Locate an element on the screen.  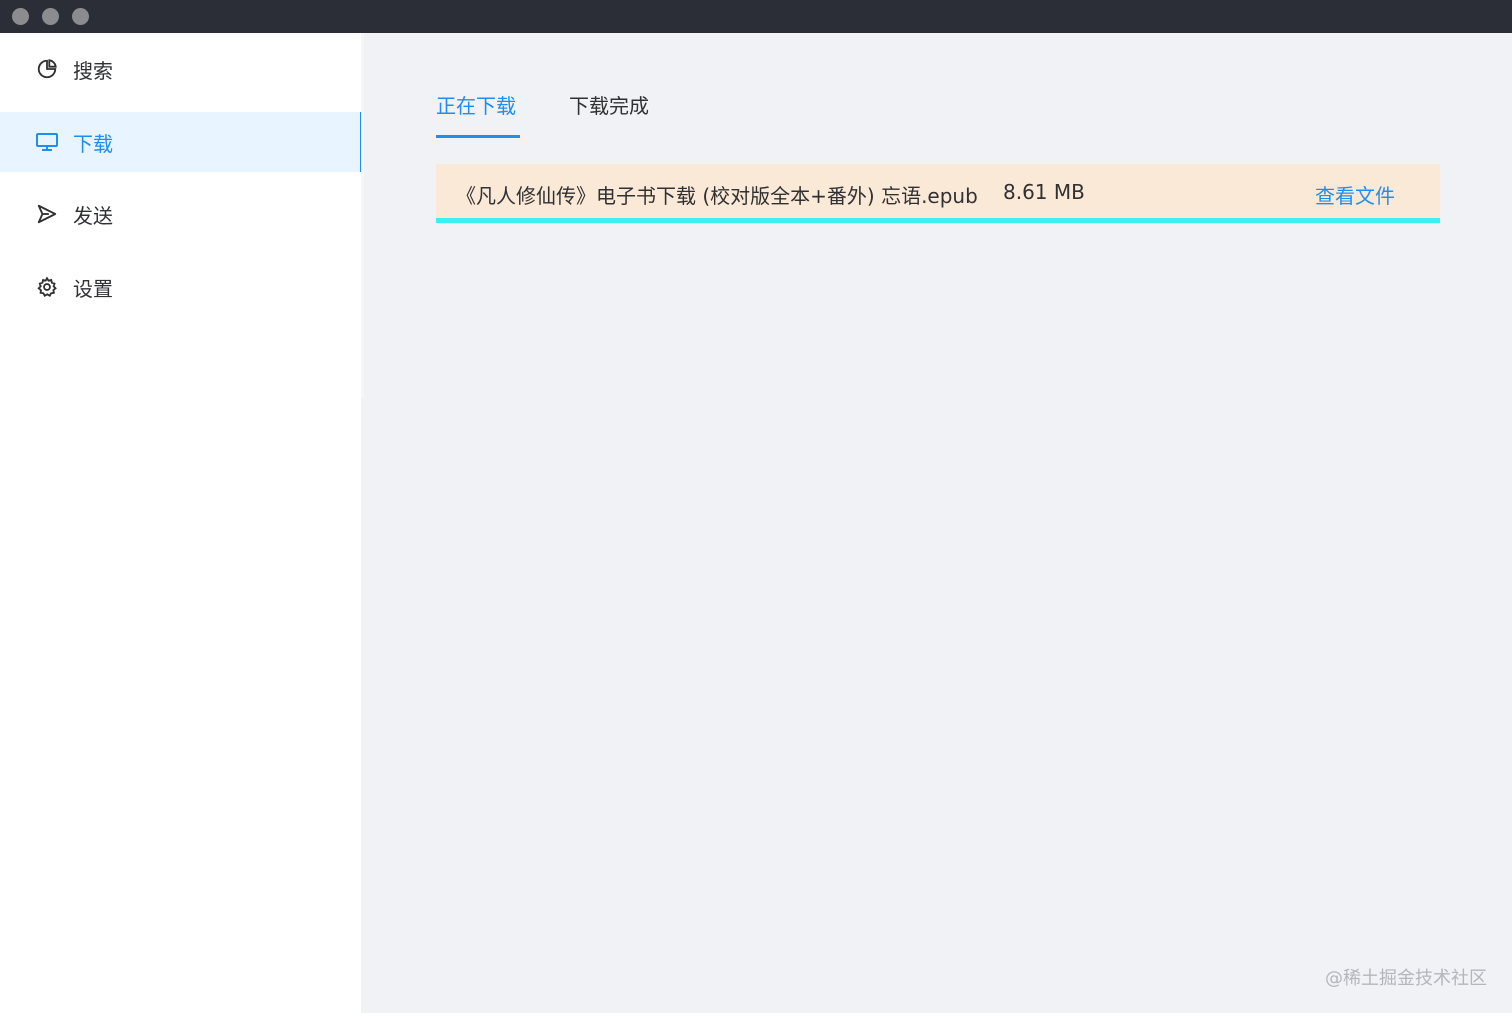
sidebar-item-send: 发送 is located at coordinates (180, 214).